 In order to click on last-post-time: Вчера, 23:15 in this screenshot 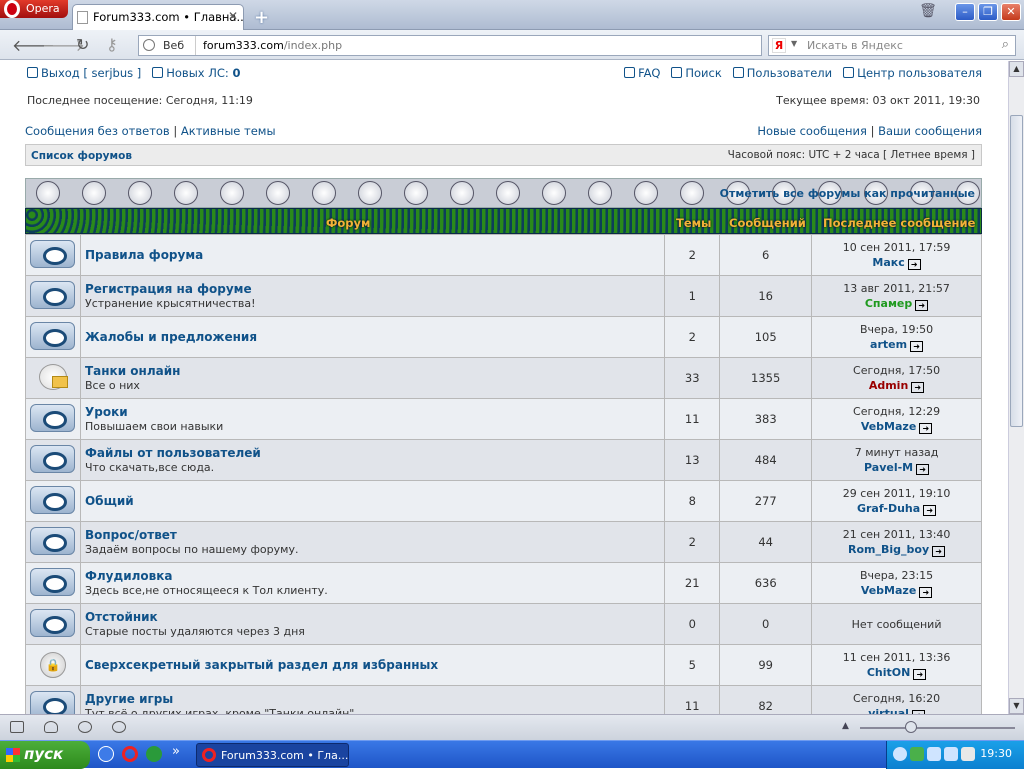, I will do `click(896, 575)`.